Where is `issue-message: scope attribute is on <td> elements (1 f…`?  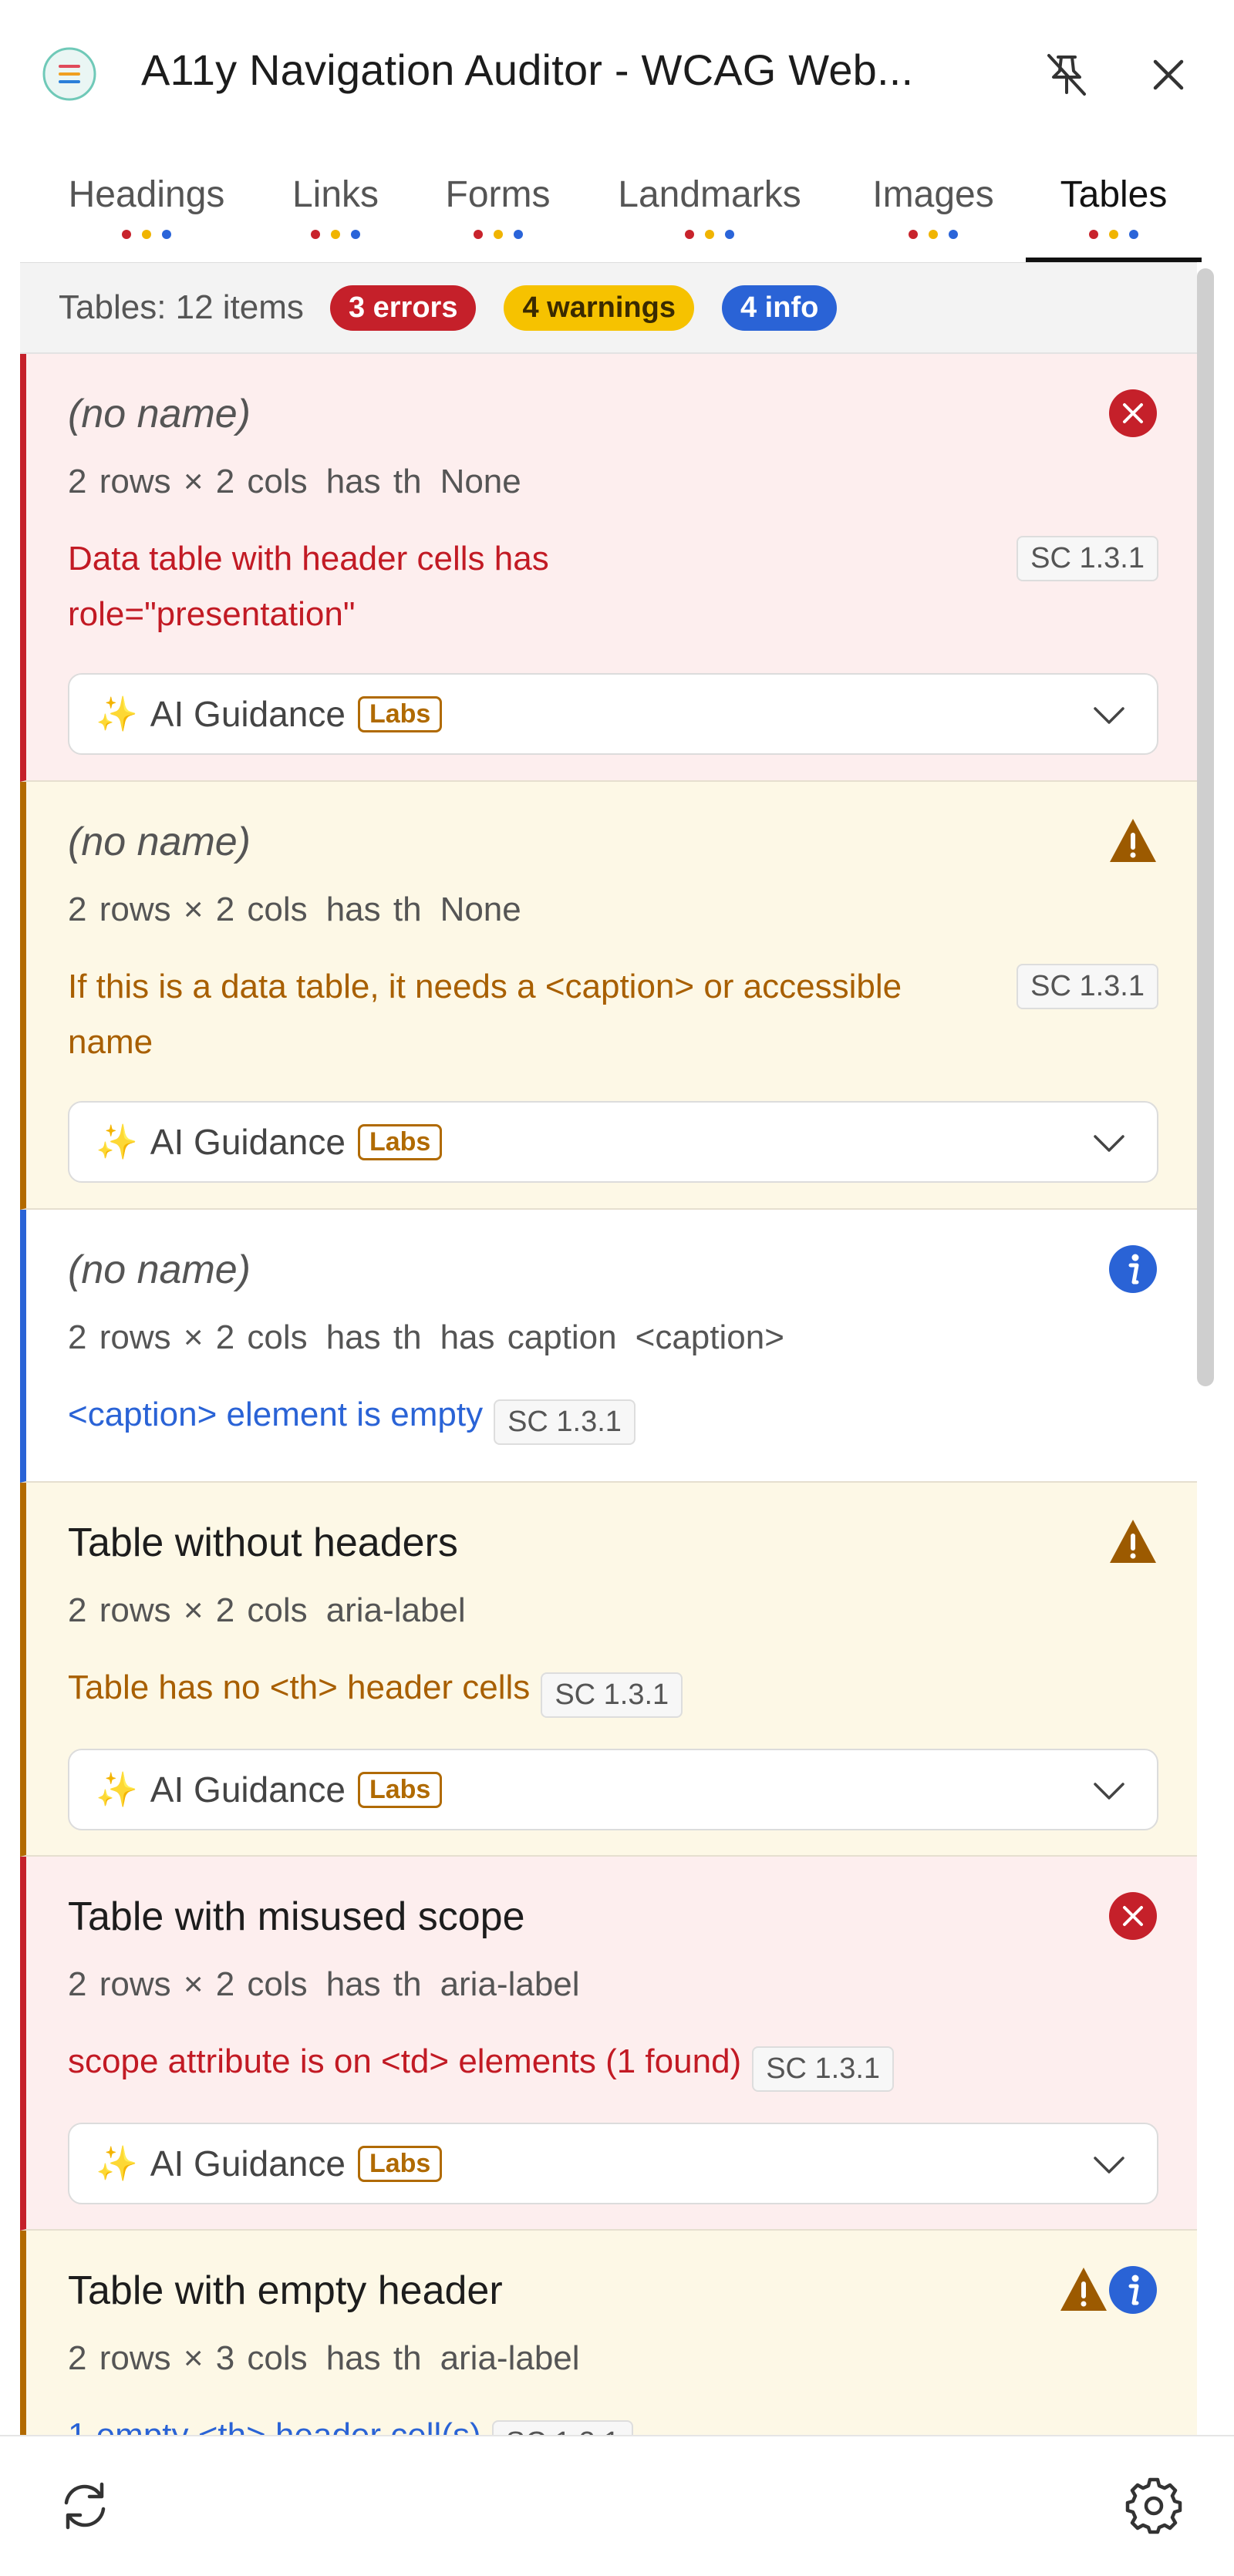
issue-message: scope attribute is on <td> elements (1 f… is located at coordinates (405, 2061).